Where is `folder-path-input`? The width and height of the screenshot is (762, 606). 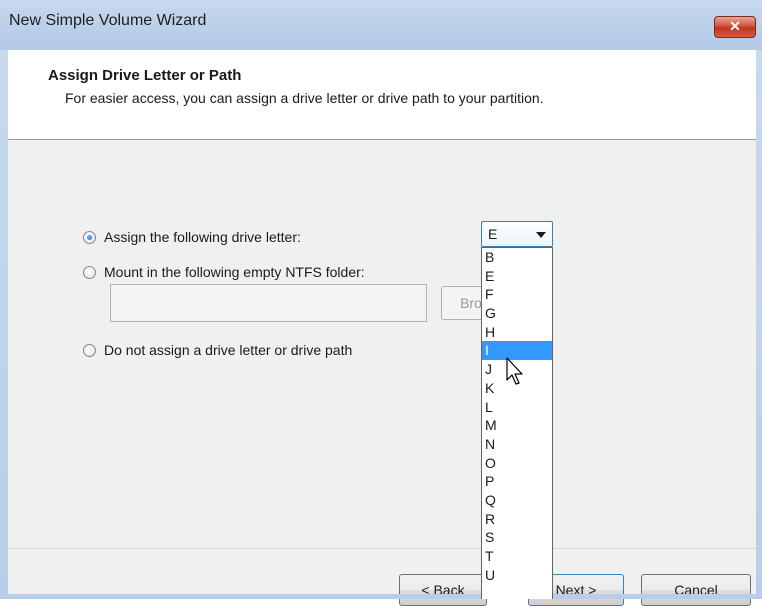
folder-path-input is located at coordinates (268, 303).